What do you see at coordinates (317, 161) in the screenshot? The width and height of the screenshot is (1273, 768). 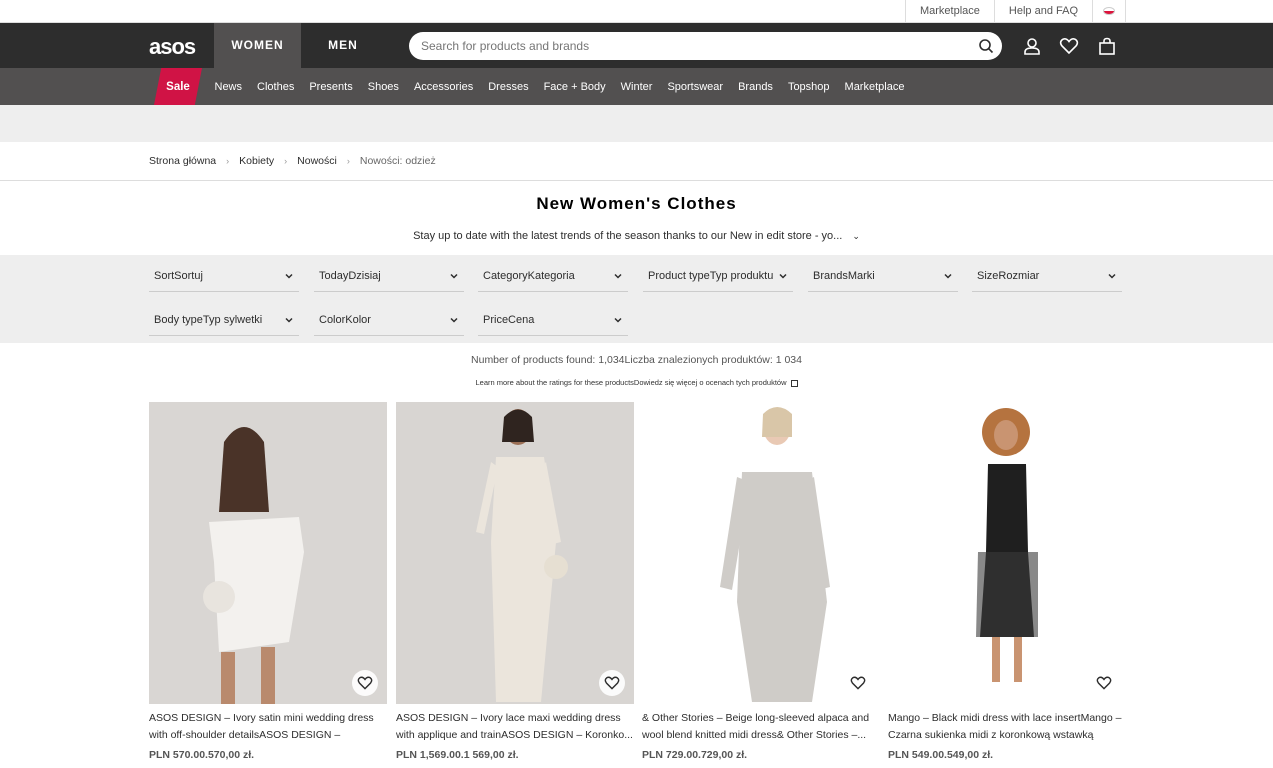 I see `breadcrumb-new: Nowości` at bounding box center [317, 161].